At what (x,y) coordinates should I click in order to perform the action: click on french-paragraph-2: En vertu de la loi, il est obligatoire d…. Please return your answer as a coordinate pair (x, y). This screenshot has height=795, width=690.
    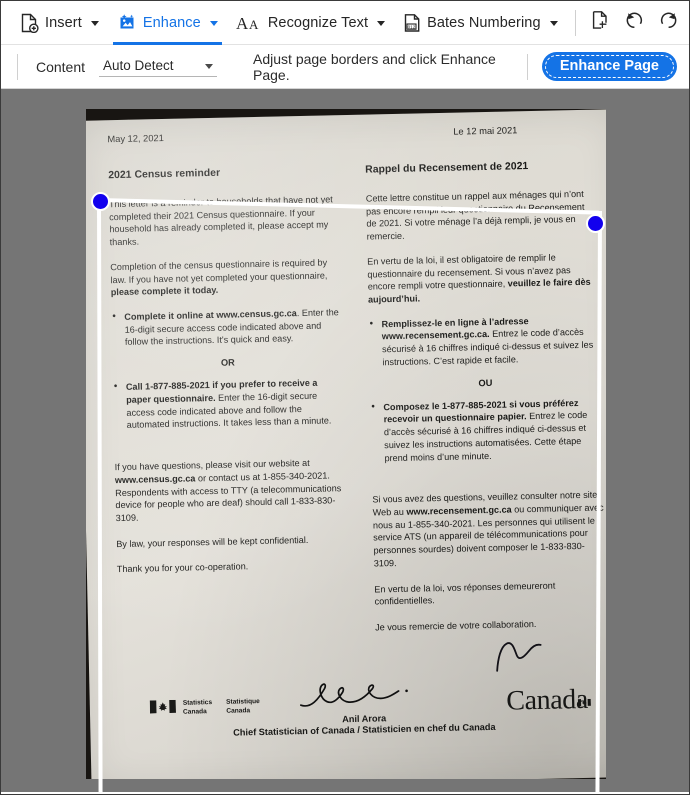
    Looking at the image, I should click on (479, 278).